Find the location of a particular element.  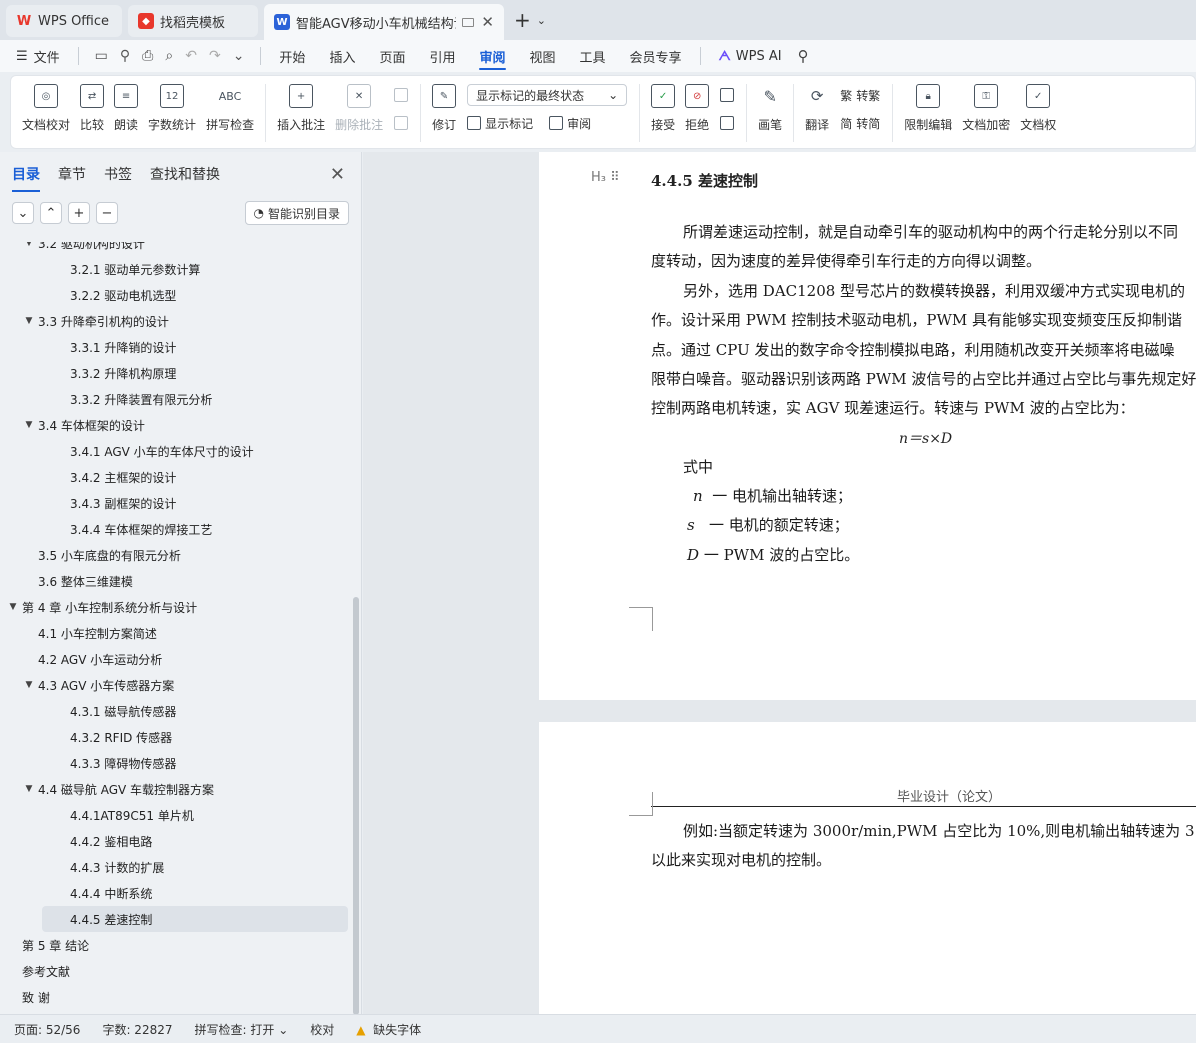

link-icon: ⚲ is located at coordinates (125, 56).